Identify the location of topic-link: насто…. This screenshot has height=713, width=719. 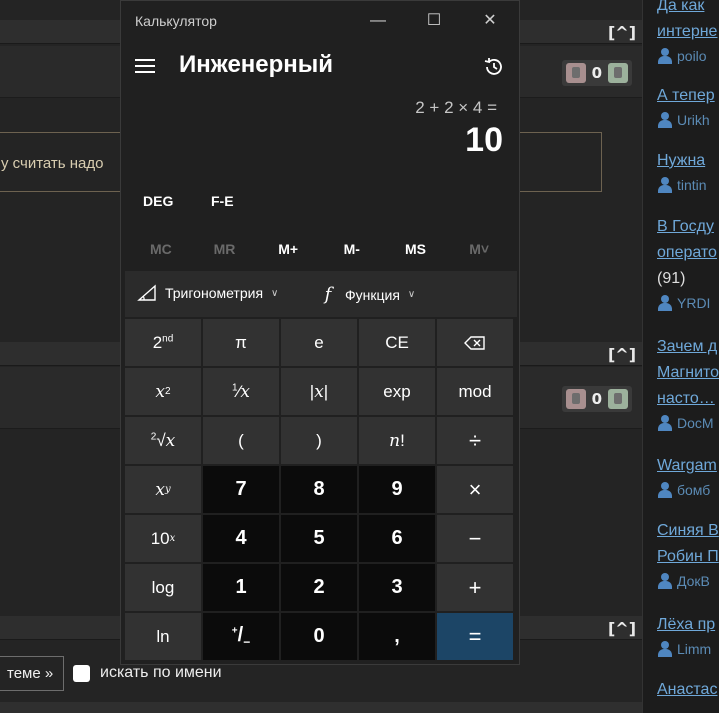
(688, 399).